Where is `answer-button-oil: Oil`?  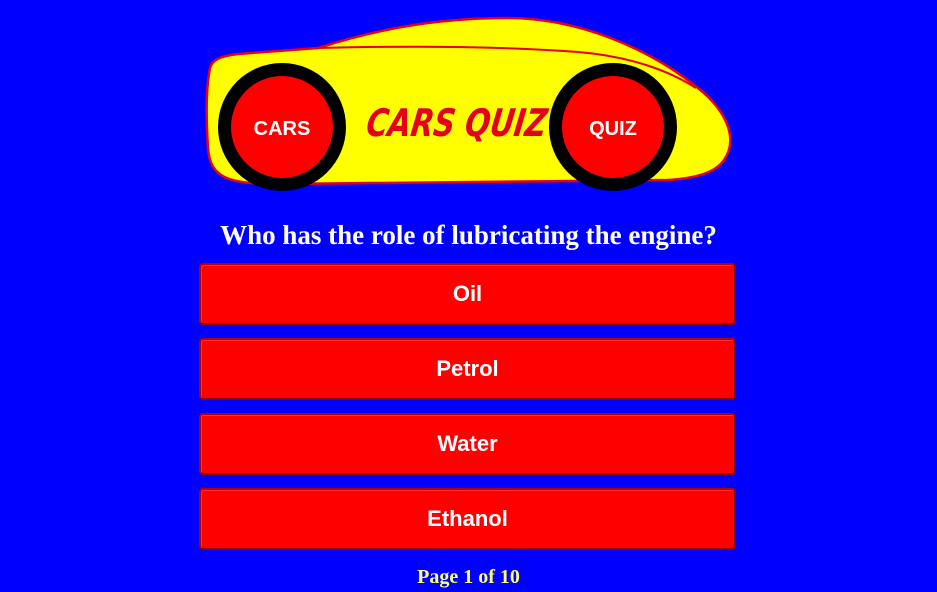 answer-button-oil: Oil is located at coordinates (467, 294).